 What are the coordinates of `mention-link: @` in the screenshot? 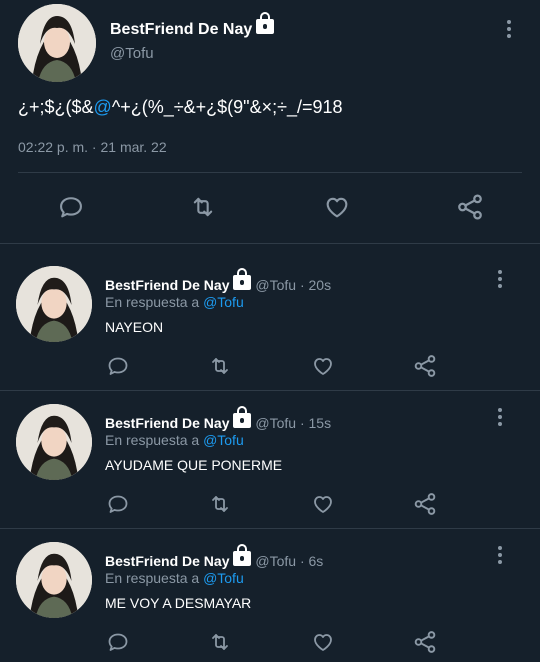 It's located at (103, 107).